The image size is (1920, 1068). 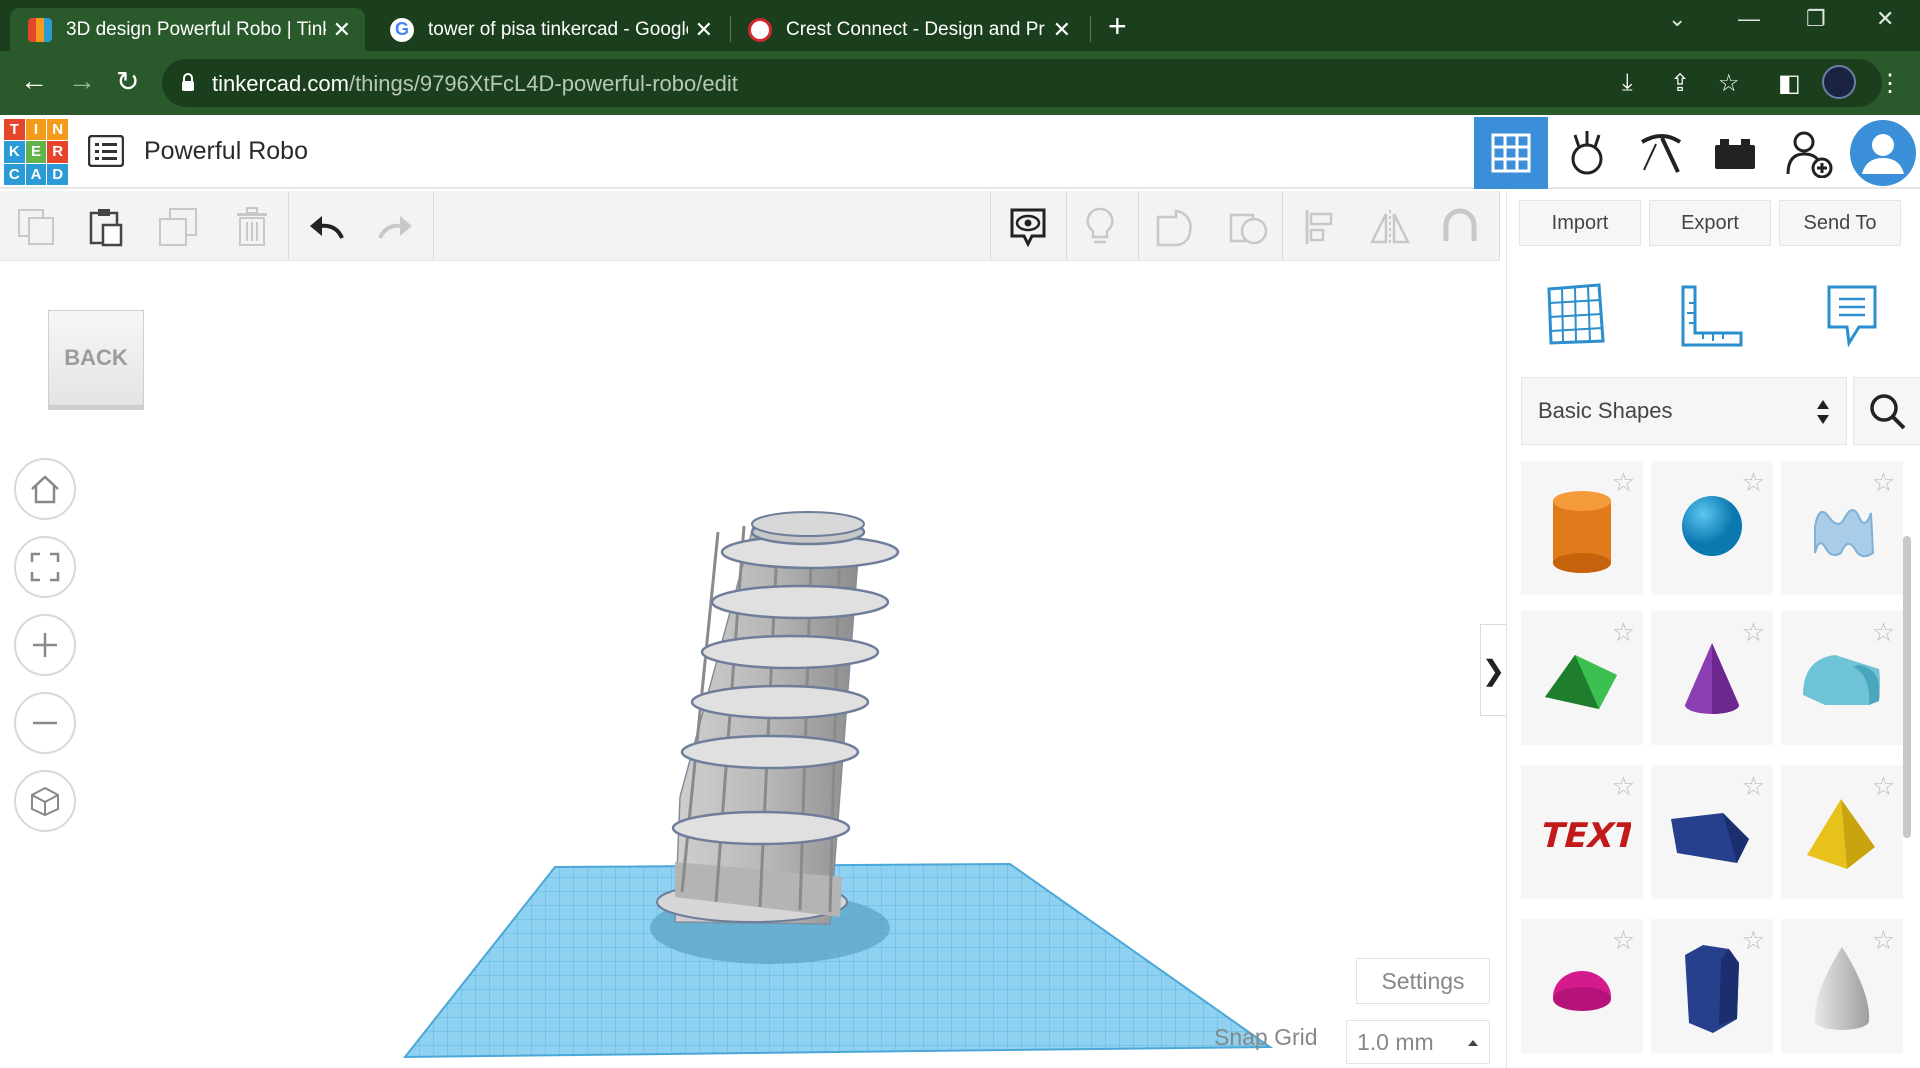 I want to click on shape-half-sphere: ☆, so click(x=1582, y=986).